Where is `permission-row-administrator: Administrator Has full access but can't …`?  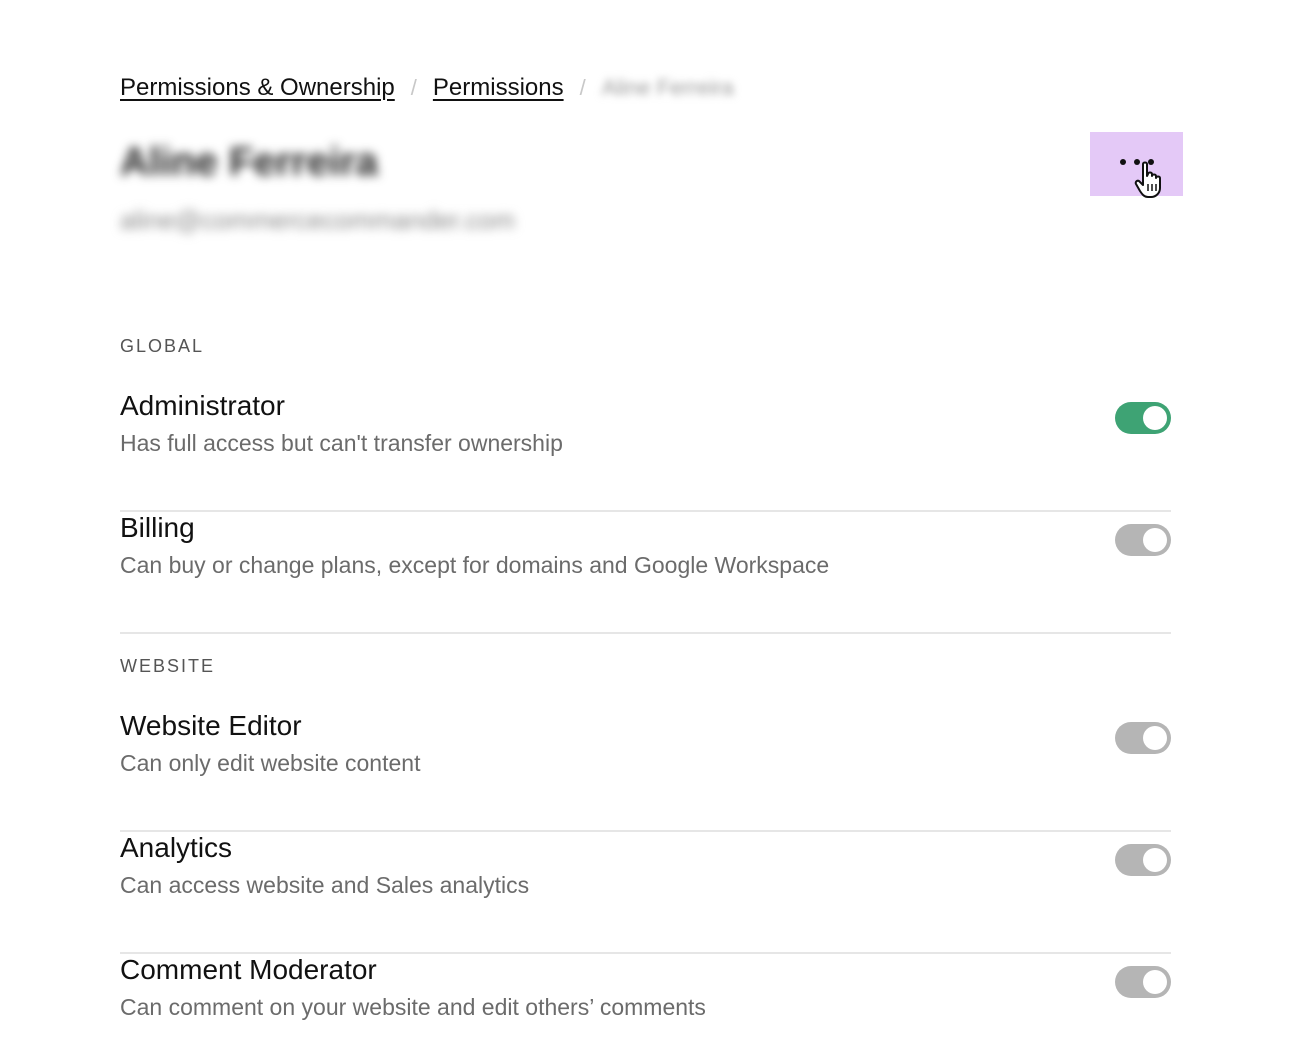
permission-row-administrator: Administrator Has full access but can't … is located at coordinates (645, 450).